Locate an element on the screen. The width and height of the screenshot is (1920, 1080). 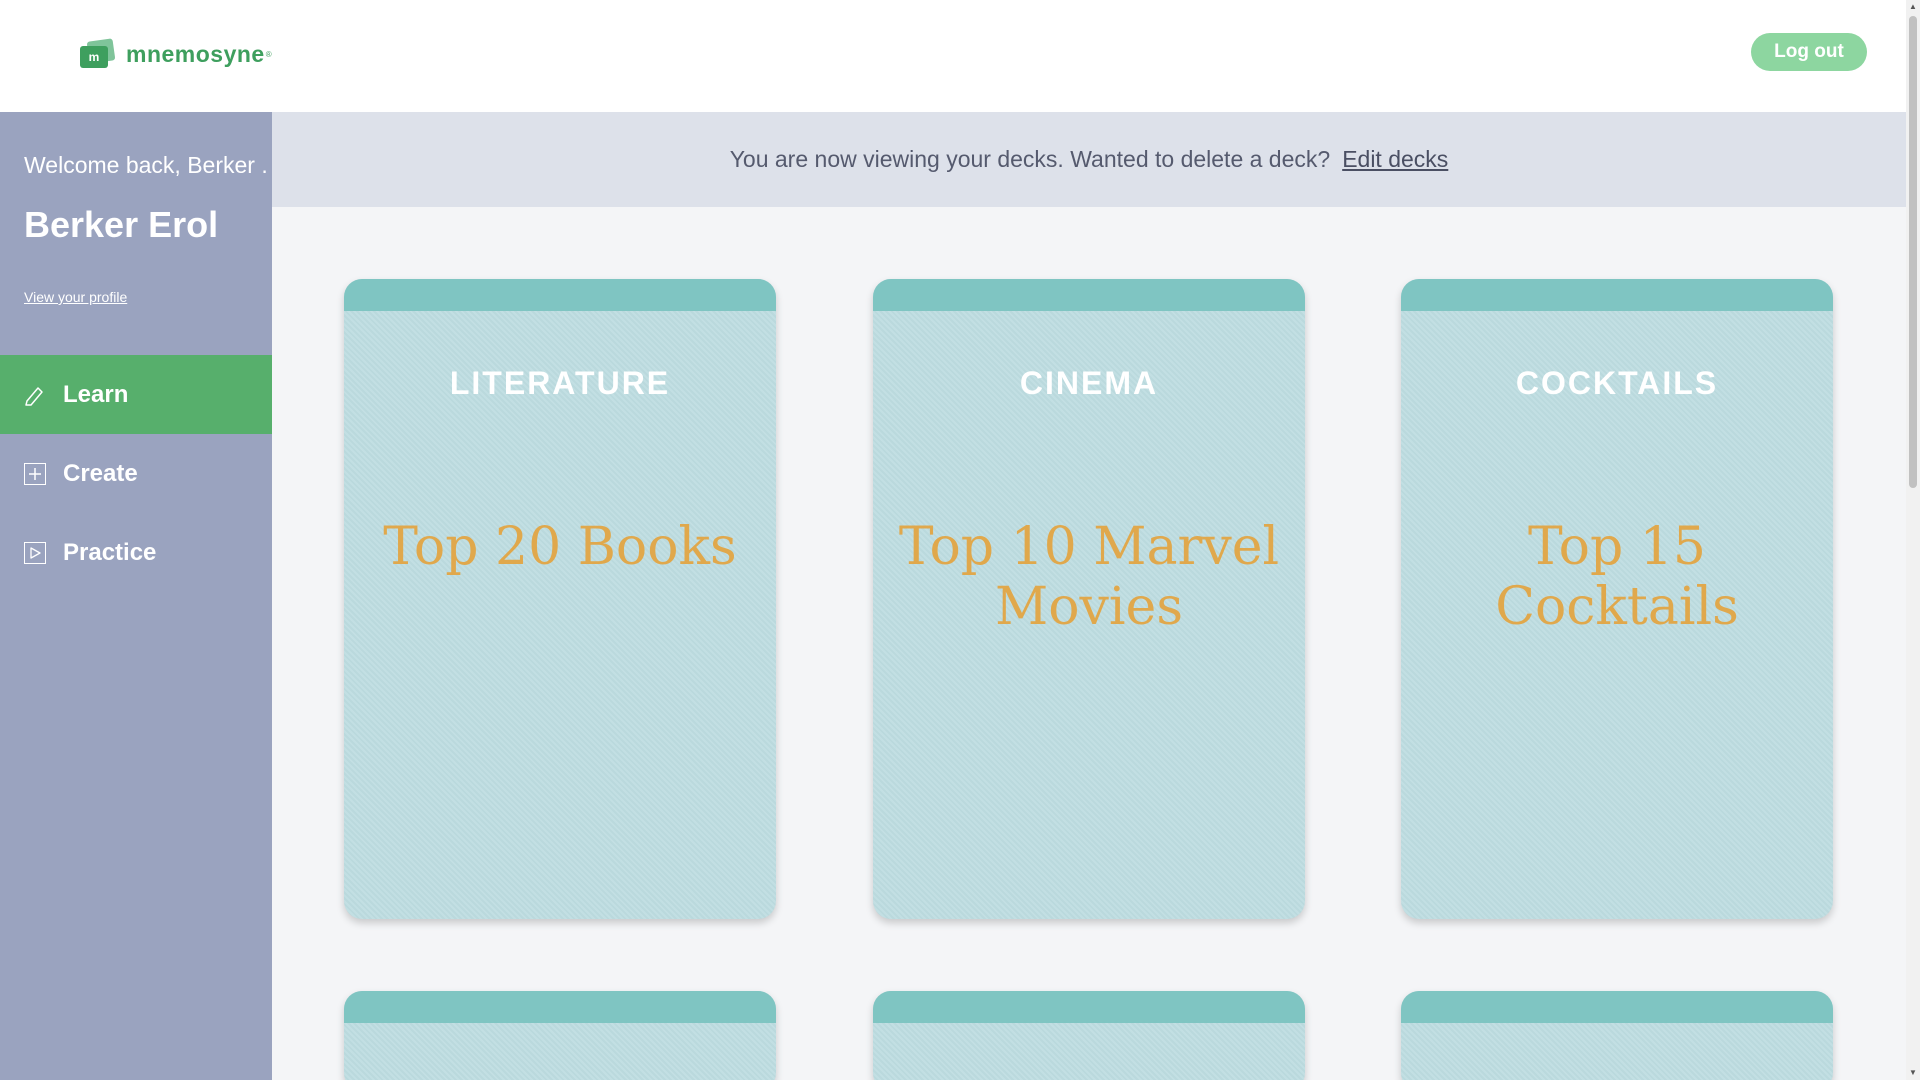
deck-title: Top 15 Cocktails is located at coordinates (1617, 577).